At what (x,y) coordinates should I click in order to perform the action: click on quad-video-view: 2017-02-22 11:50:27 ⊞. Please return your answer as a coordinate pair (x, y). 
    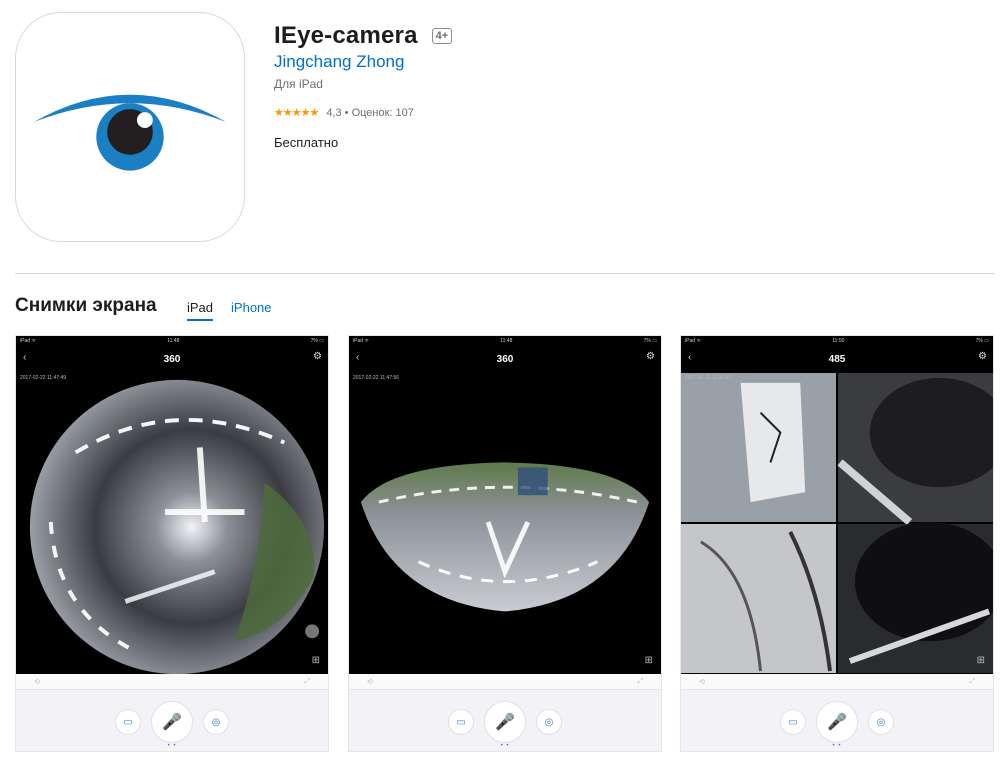
    Looking at the image, I should click on (837, 523).